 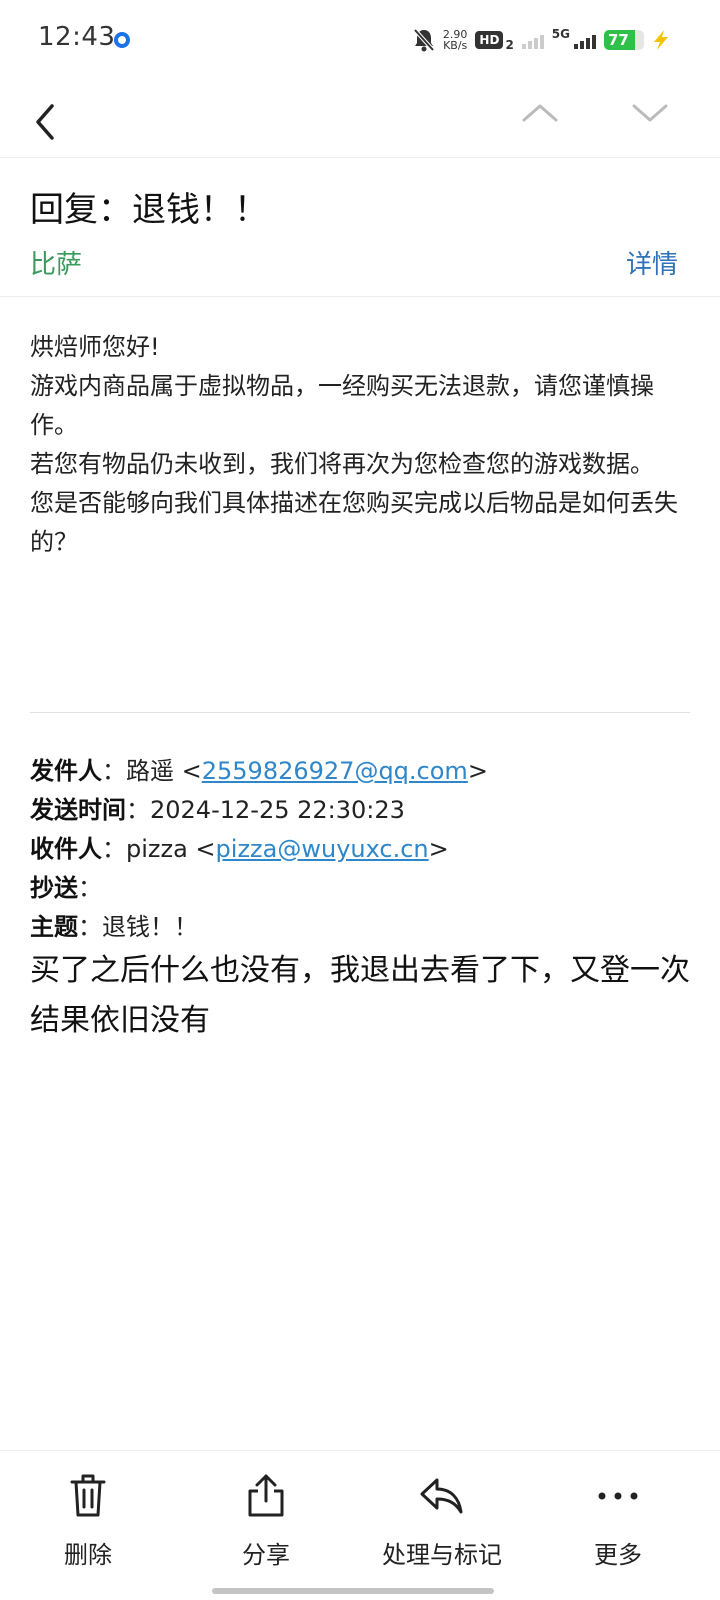 What do you see at coordinates (45, 122) in the screenshot?
I see `chevron-left-icon` at bounding box center [45, 122].